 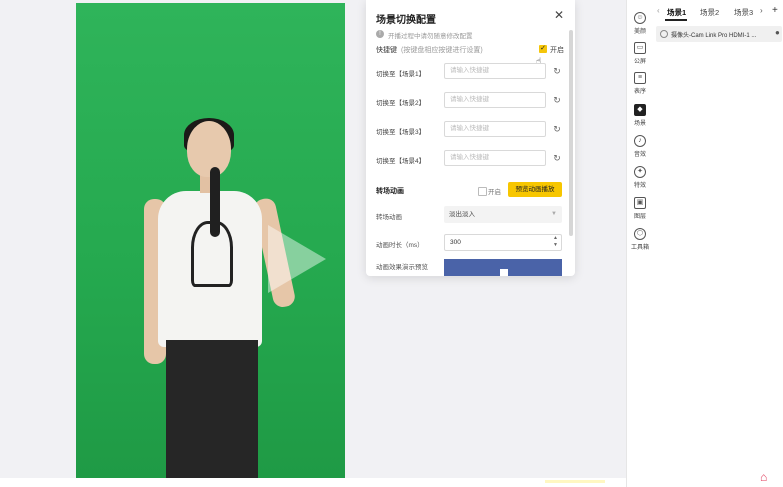 What do you see at coordinates (401, 161) in the screenshot?
I see `hotkey-row-label: 切换至【场景4】` at bounding box center [401, 161].